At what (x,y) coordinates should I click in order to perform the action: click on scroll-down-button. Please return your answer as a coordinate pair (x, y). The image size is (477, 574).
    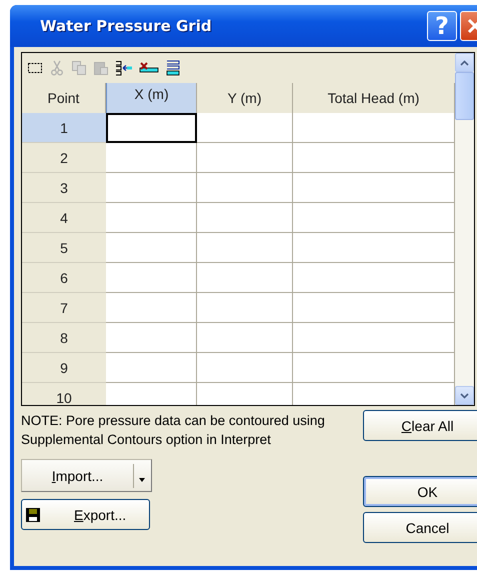
    Looking at the image, I should click on (464, 395).